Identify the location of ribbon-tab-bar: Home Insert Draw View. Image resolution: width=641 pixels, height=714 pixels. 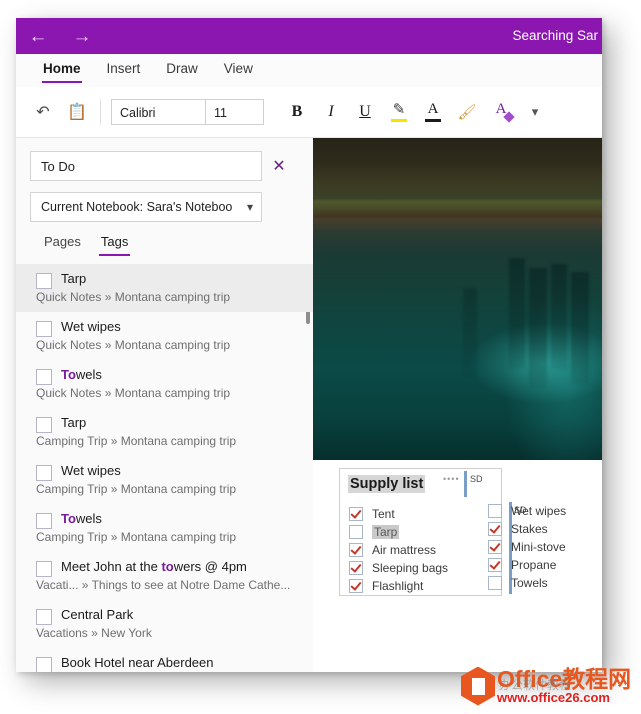
(309, 70).